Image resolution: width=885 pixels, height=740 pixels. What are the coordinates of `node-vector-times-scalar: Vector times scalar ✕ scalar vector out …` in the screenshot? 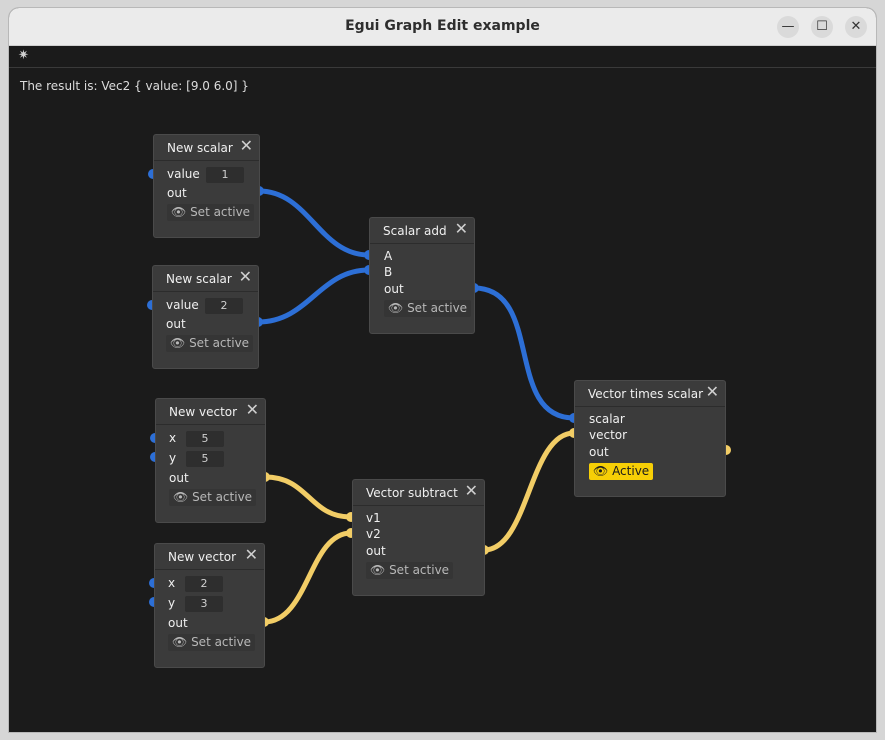 It's located at (650, 438).